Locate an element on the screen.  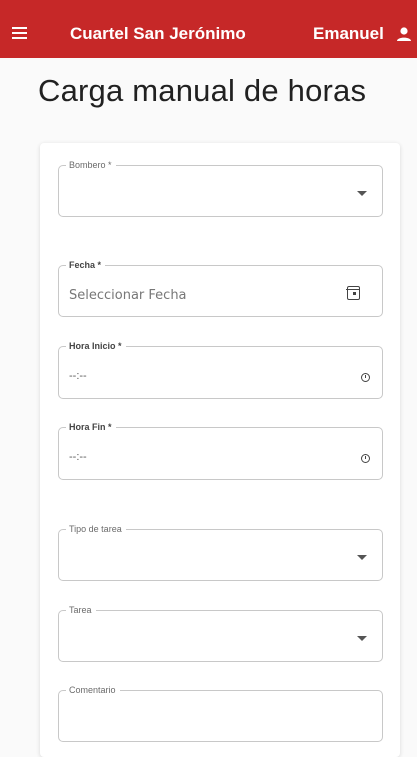
comentario-textarea: Comentario is located at coordinates (220, 713).